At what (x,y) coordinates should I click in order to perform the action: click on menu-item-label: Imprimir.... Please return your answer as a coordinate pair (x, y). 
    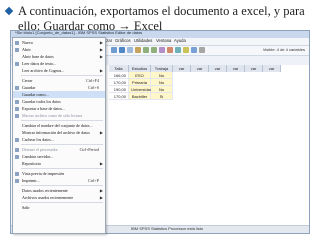
    Looking at the image, I should click on (31, 180).